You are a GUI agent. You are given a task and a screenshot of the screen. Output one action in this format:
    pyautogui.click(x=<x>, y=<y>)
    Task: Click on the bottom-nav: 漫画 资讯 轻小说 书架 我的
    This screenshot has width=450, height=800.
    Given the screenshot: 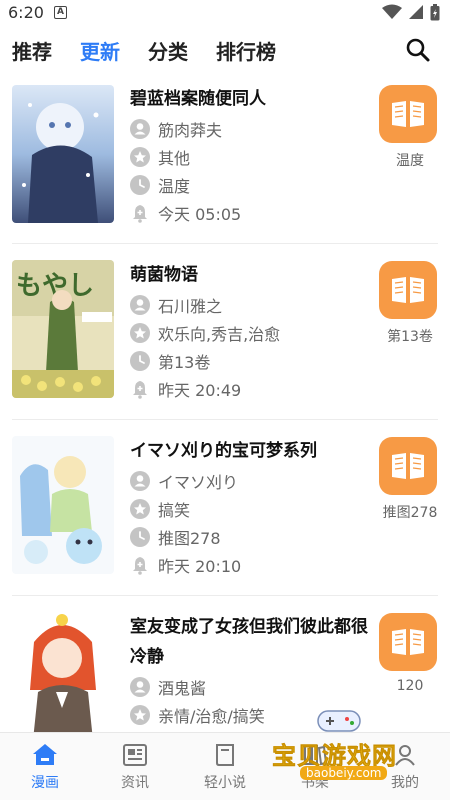 What is the action you would take?
    pyautogui.click(x=225, y=766)
    